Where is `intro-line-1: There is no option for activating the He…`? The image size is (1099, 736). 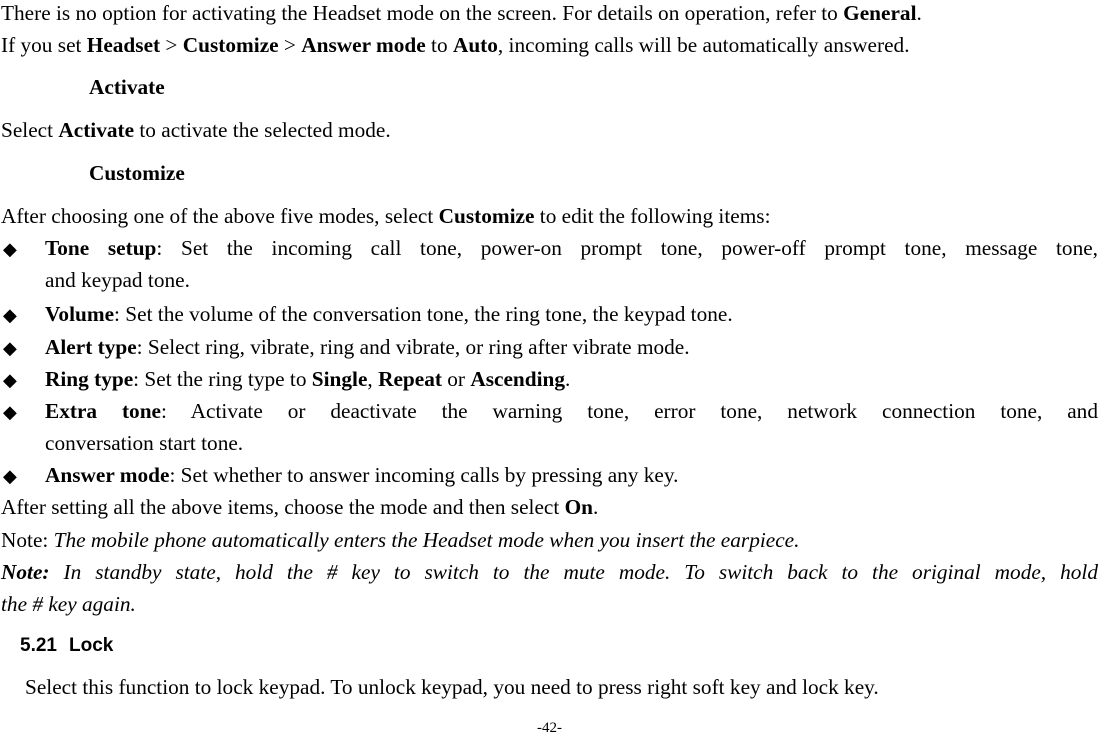 intro-line-1: There is no option for activating the He… is located at coordinates (461, 13).